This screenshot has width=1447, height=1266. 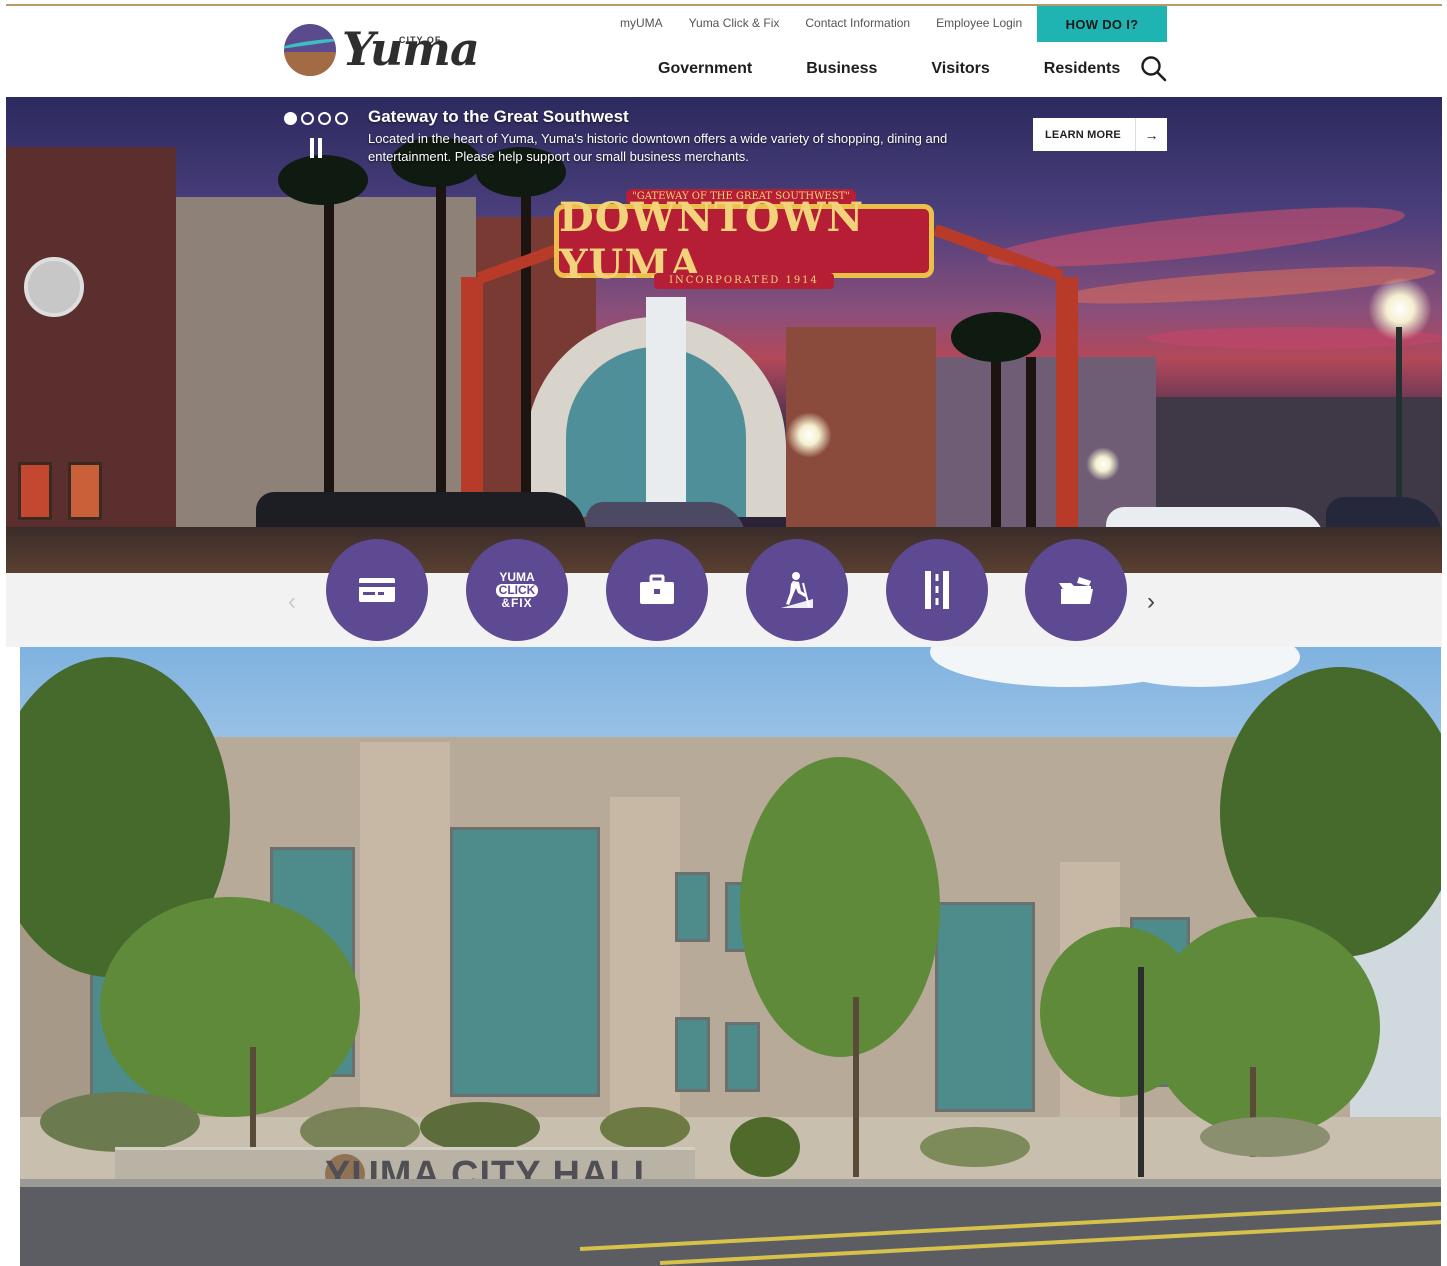 What do you see at coordinates (310, 50) in the screenshot?
I see `yuma-emblem-icon` at bounding box center [310, 50].